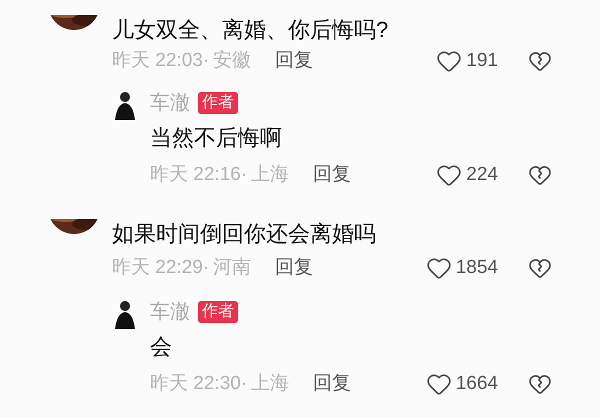  I want to click on reply-text: 当然不后悔啊, so click(216, 138).